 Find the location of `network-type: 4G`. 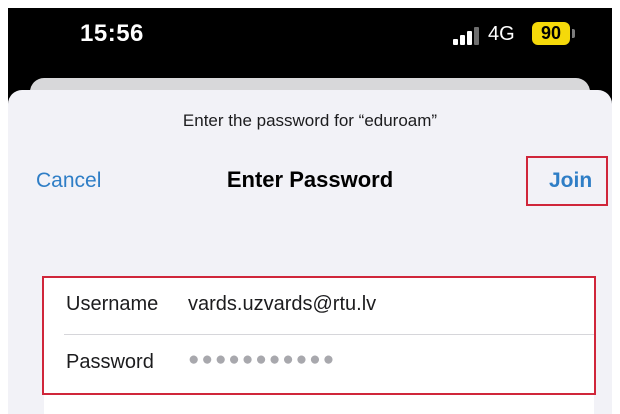

network-type: 4G is located at coordinates (501, 34).